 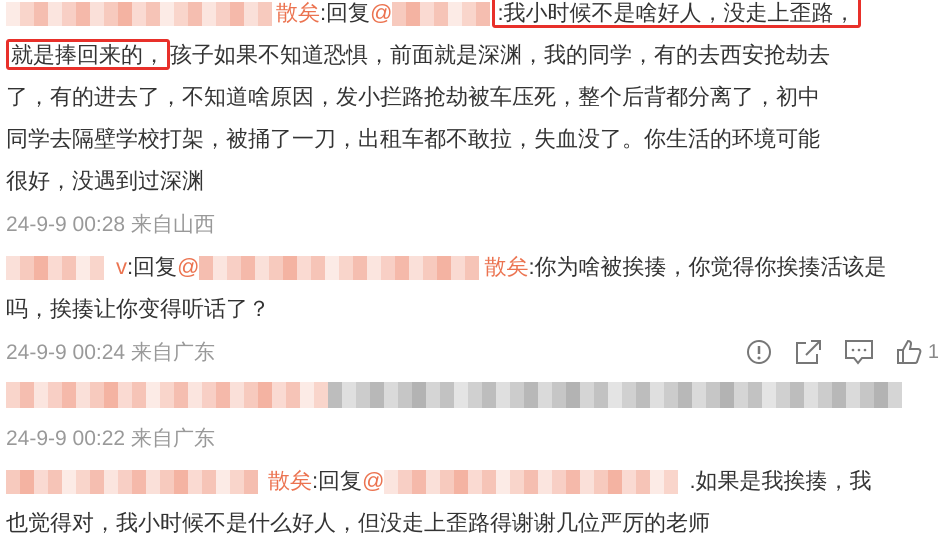 I want to click on comment-time: 24-9-9 00:22 来自广东, so click(x=110, y=439).